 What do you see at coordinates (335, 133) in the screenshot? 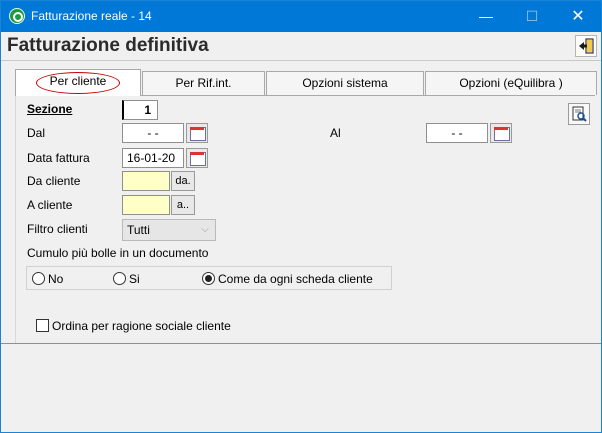
I see `al-label: Al` at bounding box center [335, 133].